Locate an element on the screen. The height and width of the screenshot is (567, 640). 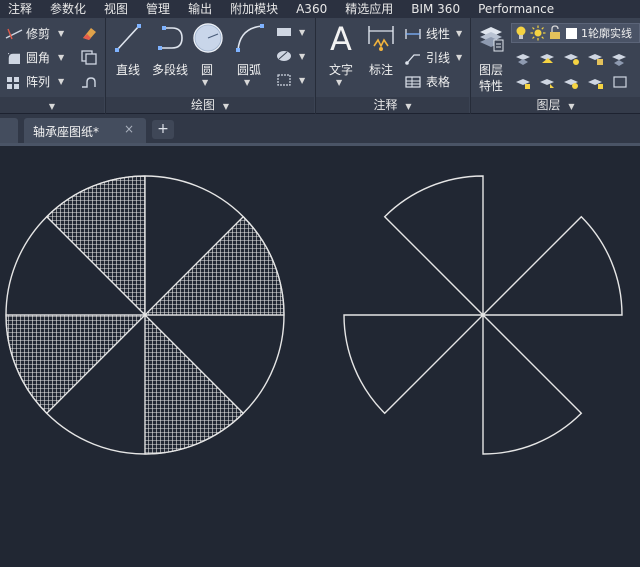
stretch-button is located at coordinates (89, 81).